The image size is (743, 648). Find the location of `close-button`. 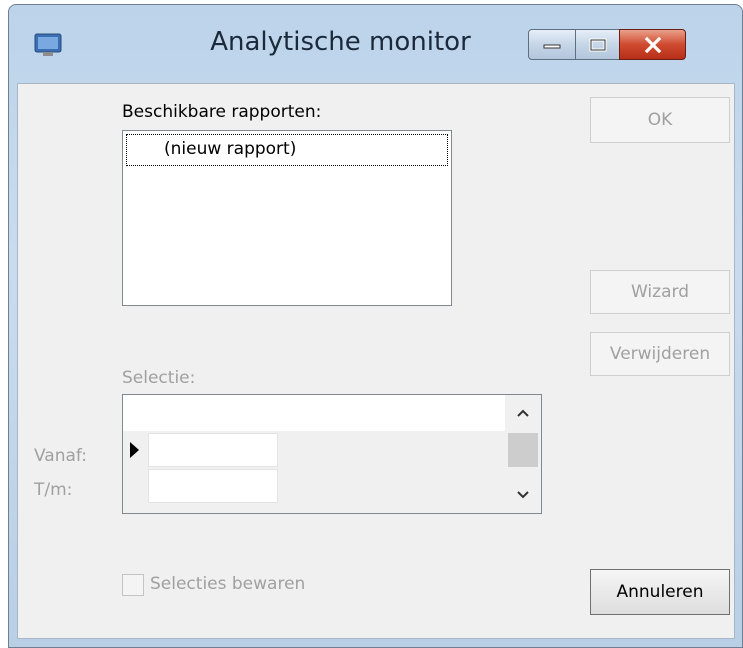

close-button is located at coordinates (652, 44).